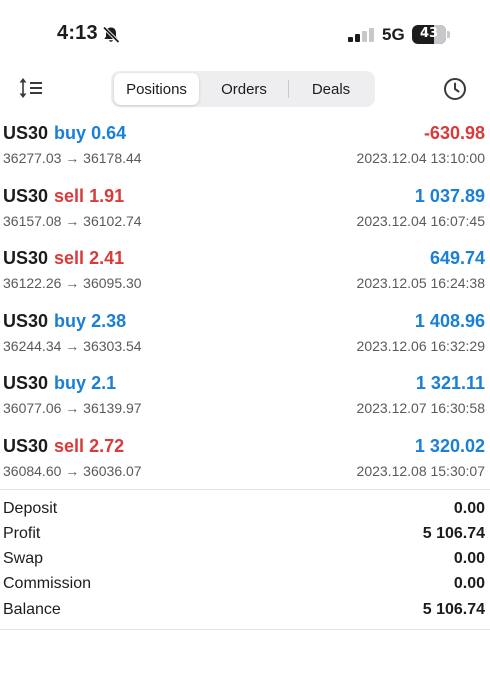 The image size is (490, 677). What do you see at coordinates (245, 562) in the screenshot?
I see `summary-swap: Swap 0.00` at bounding box center [245, 562].